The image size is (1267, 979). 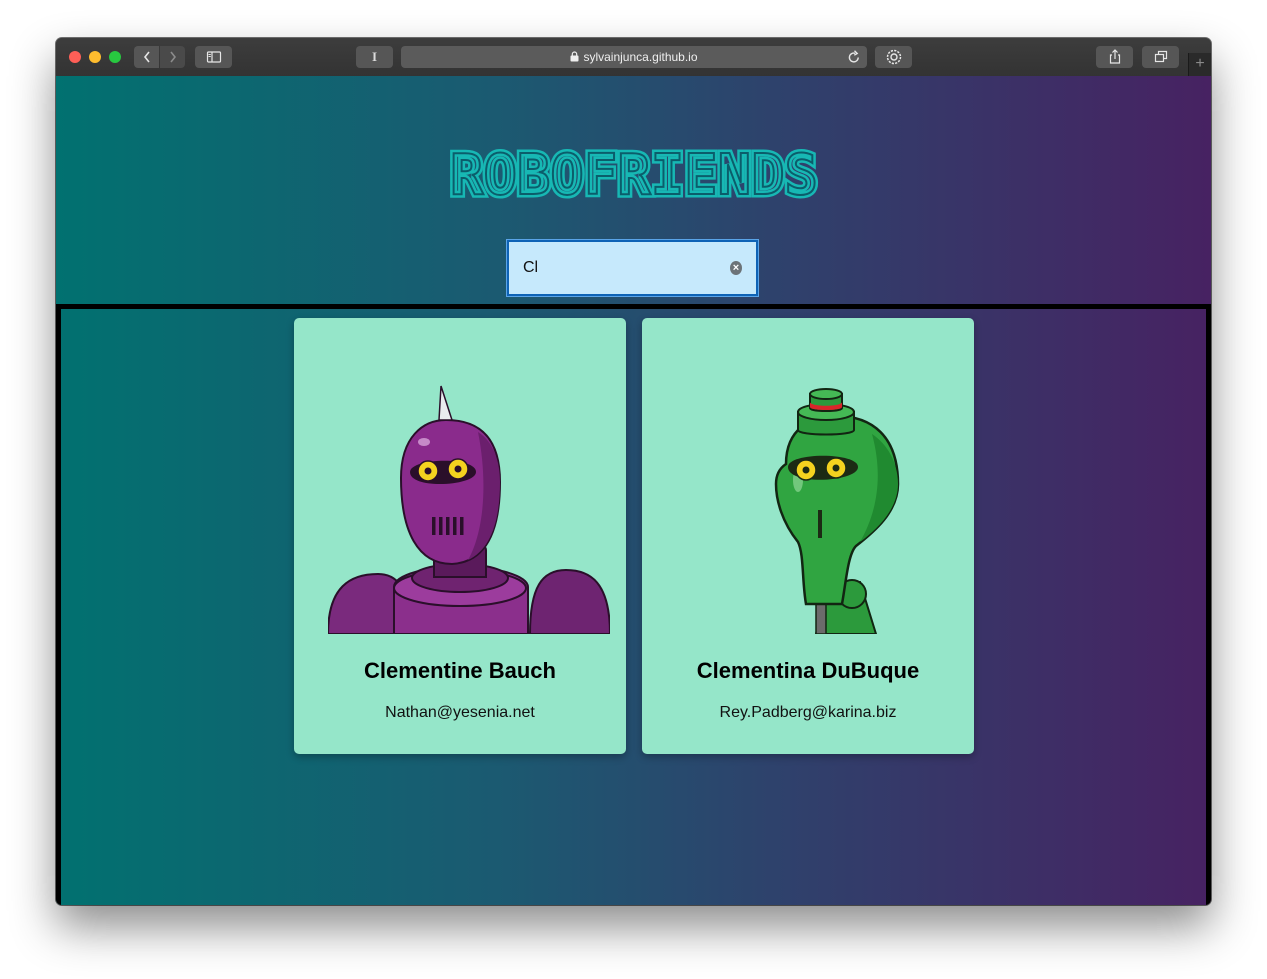 What do you see at coordinates (374, 57) in the screenshot?
I see `reader-mode-button: I` at bounding box center [374, 57].